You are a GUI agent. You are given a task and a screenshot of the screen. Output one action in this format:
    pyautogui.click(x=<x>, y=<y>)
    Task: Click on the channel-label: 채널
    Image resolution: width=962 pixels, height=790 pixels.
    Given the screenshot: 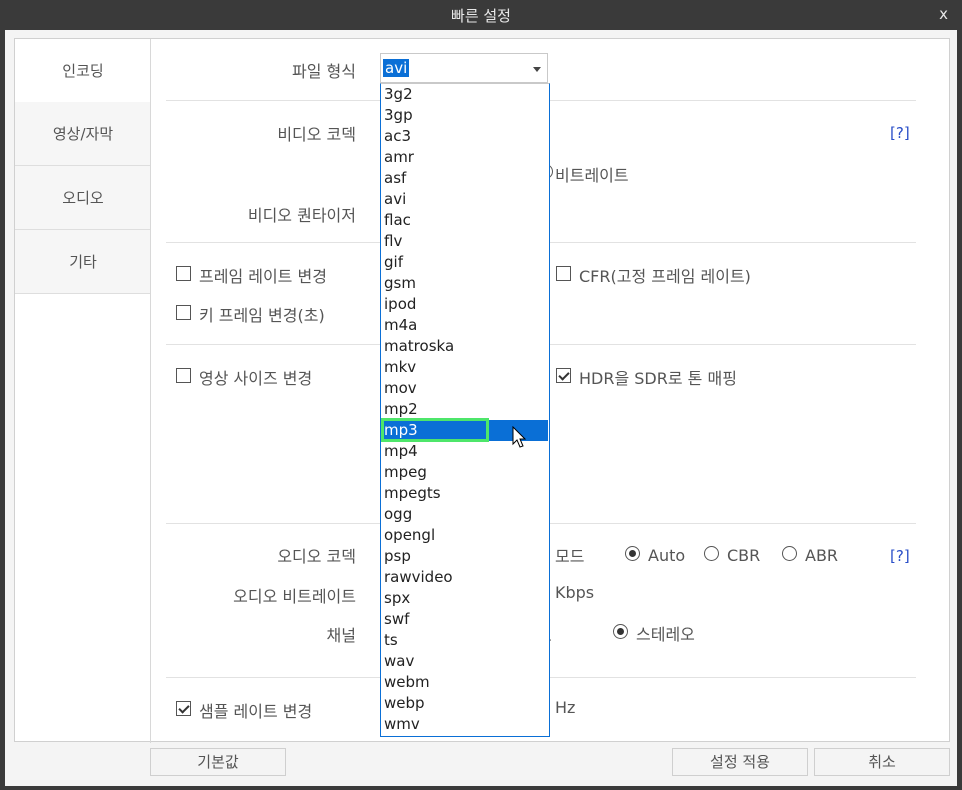 What is the action you would take?
    pyautogui.click(x=341, y=635)
    